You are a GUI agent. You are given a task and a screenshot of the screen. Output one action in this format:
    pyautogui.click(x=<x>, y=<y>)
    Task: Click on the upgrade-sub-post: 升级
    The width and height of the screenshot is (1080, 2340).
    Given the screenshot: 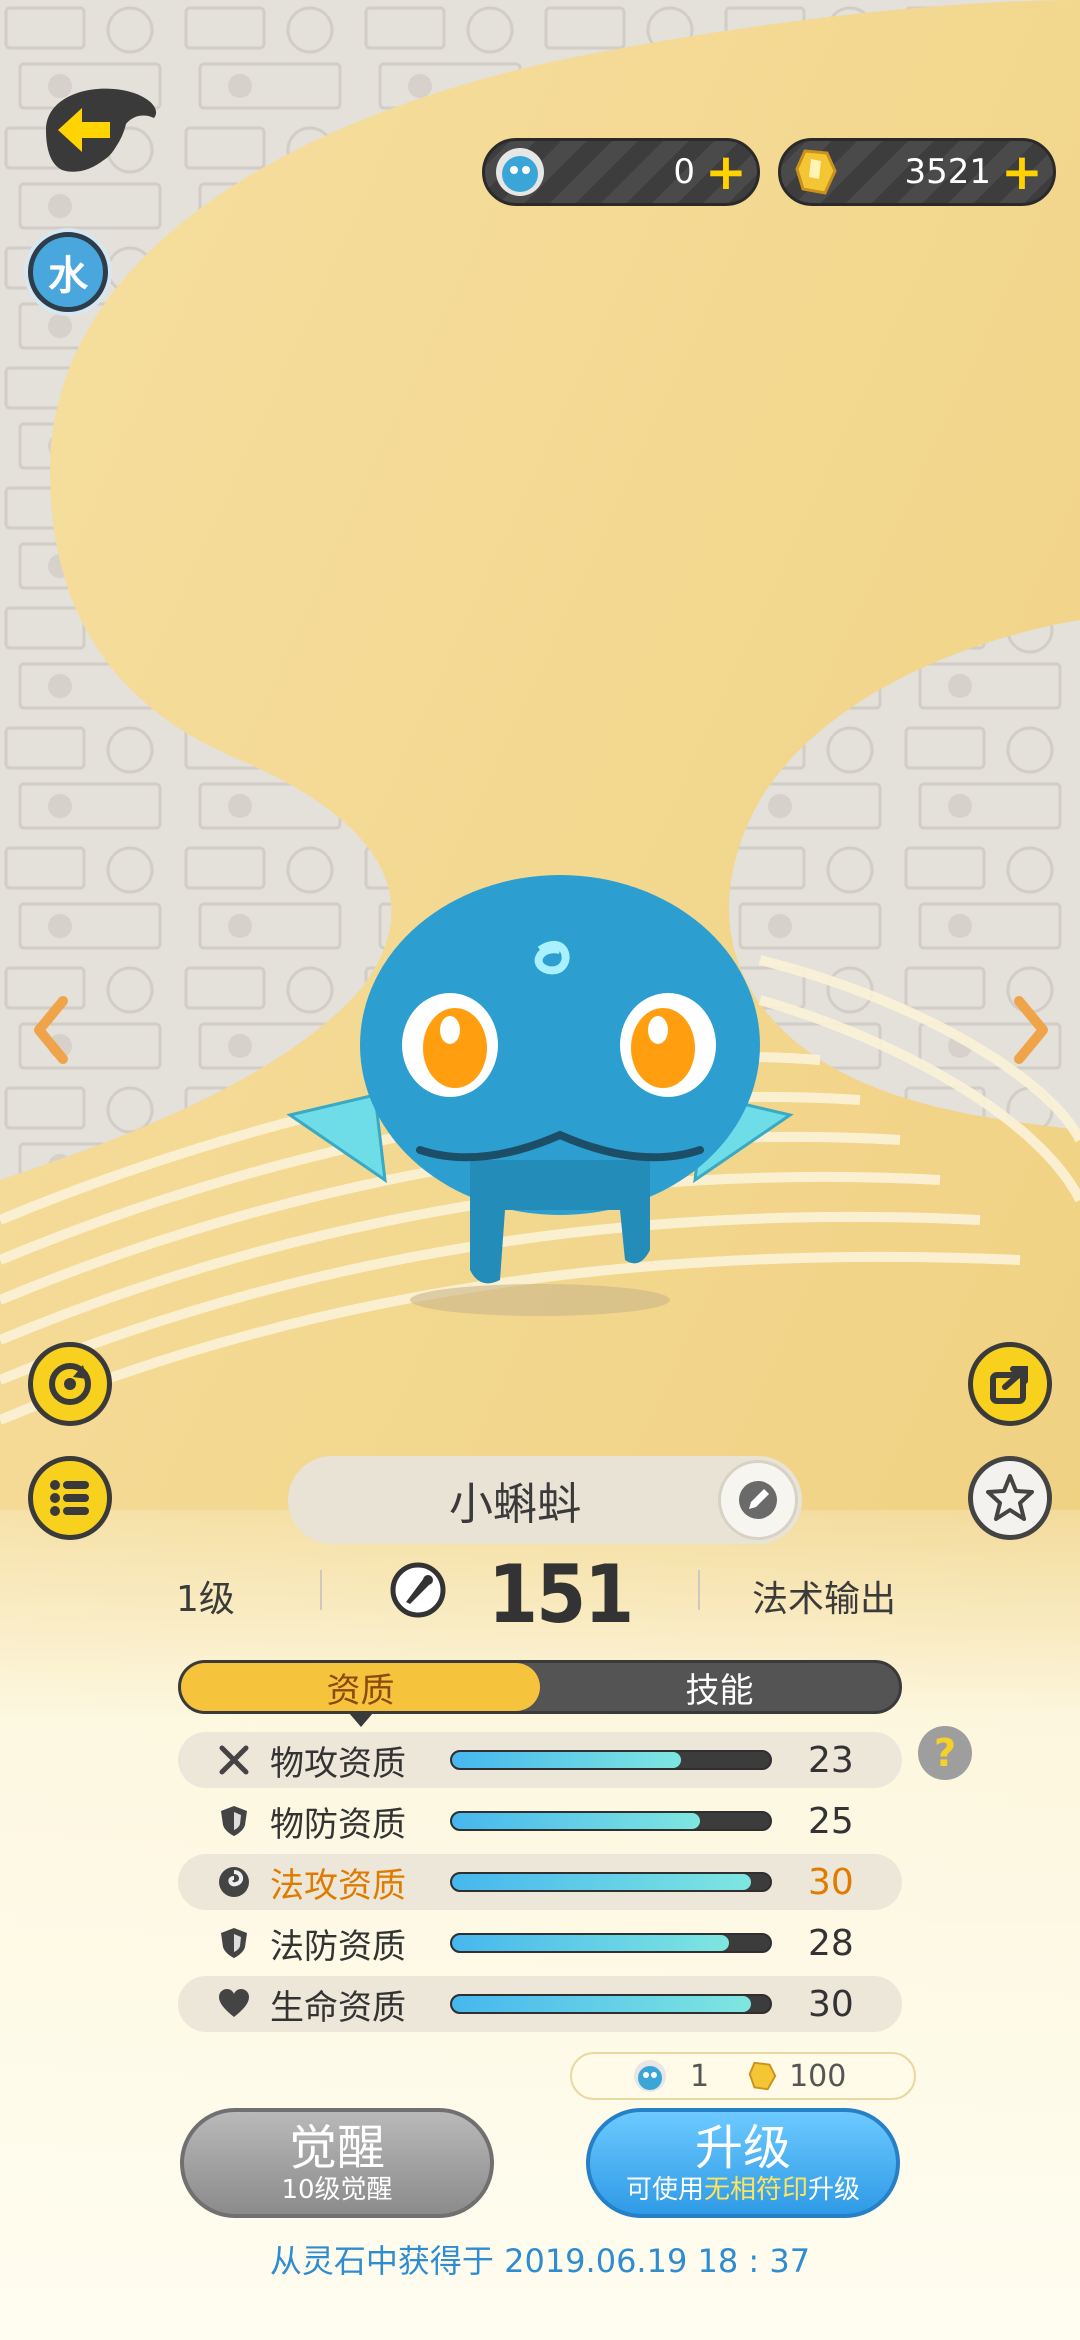 What is the action you would take?
    pyautogui.click(x=834, y=2190)
    